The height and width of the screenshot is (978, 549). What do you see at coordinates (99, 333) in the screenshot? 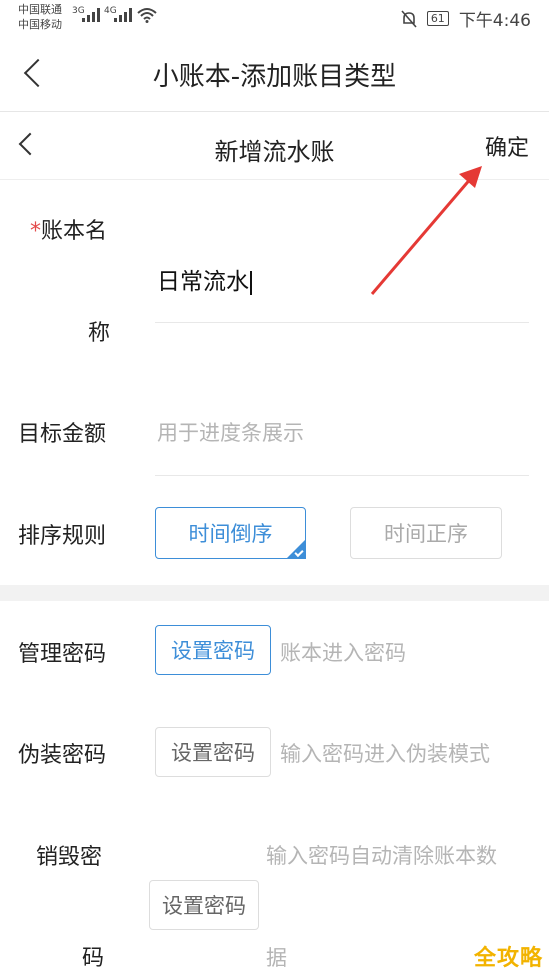
I see `name-label-line2: 称` at bounding box center [99, 333].